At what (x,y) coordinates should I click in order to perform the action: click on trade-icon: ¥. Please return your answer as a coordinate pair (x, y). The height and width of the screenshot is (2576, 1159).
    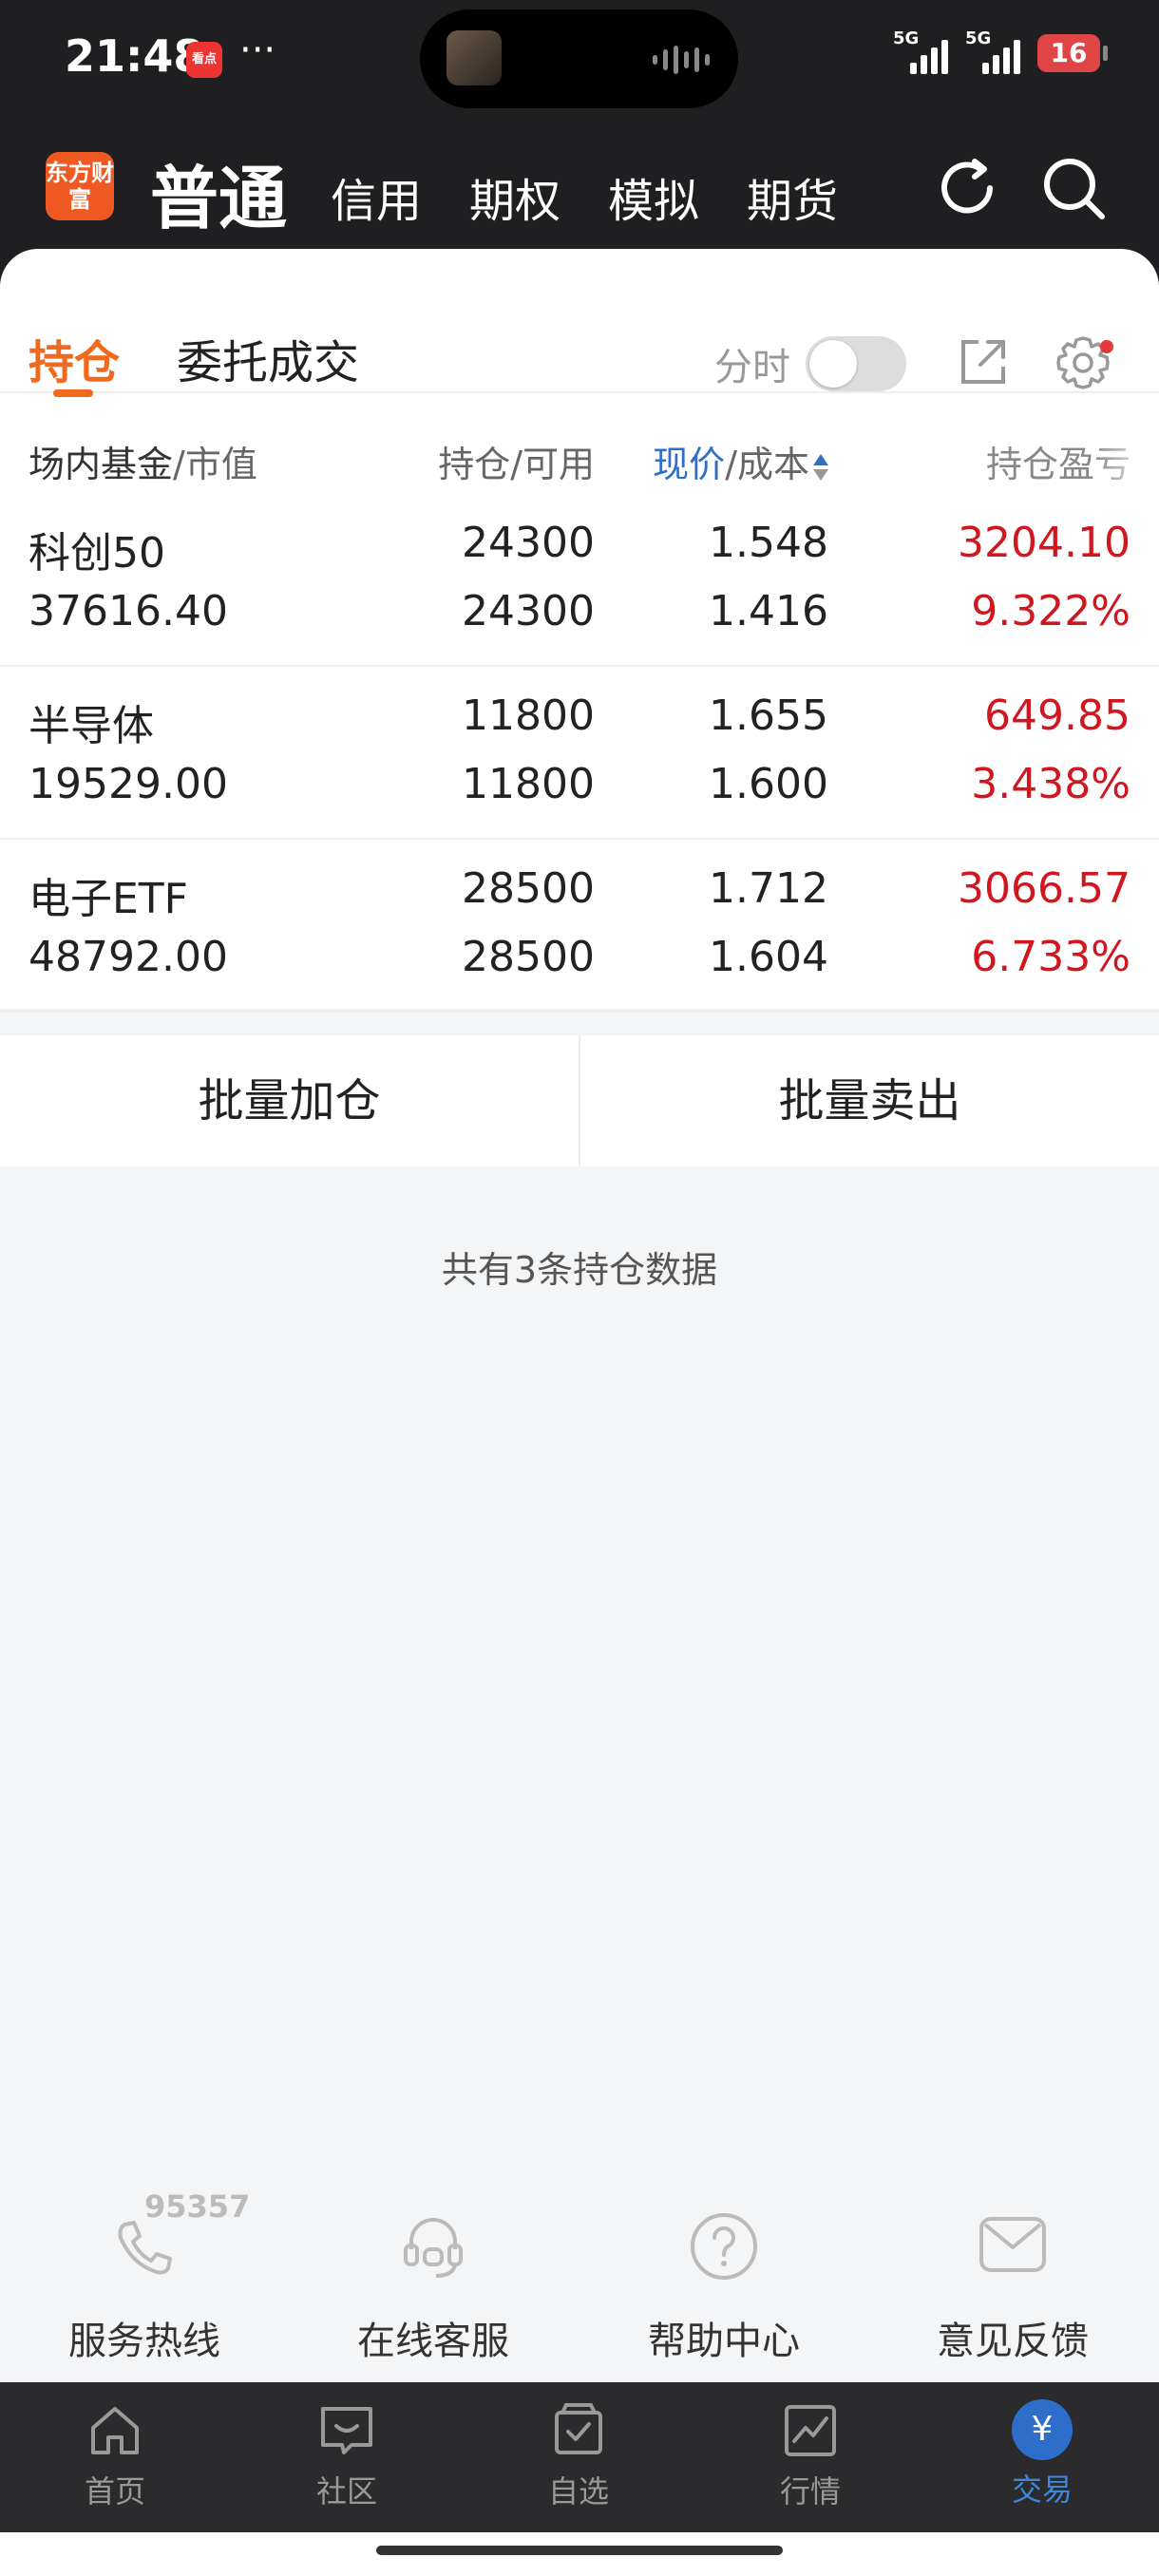
    Looking at the image, I should click on (1042, 2429).